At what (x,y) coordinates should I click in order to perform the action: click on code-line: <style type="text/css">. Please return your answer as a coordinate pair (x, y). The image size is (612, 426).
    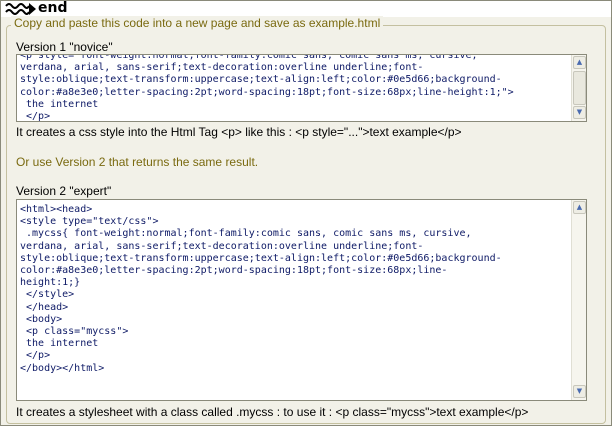
    Looking at the image, I should click on (89, 222).